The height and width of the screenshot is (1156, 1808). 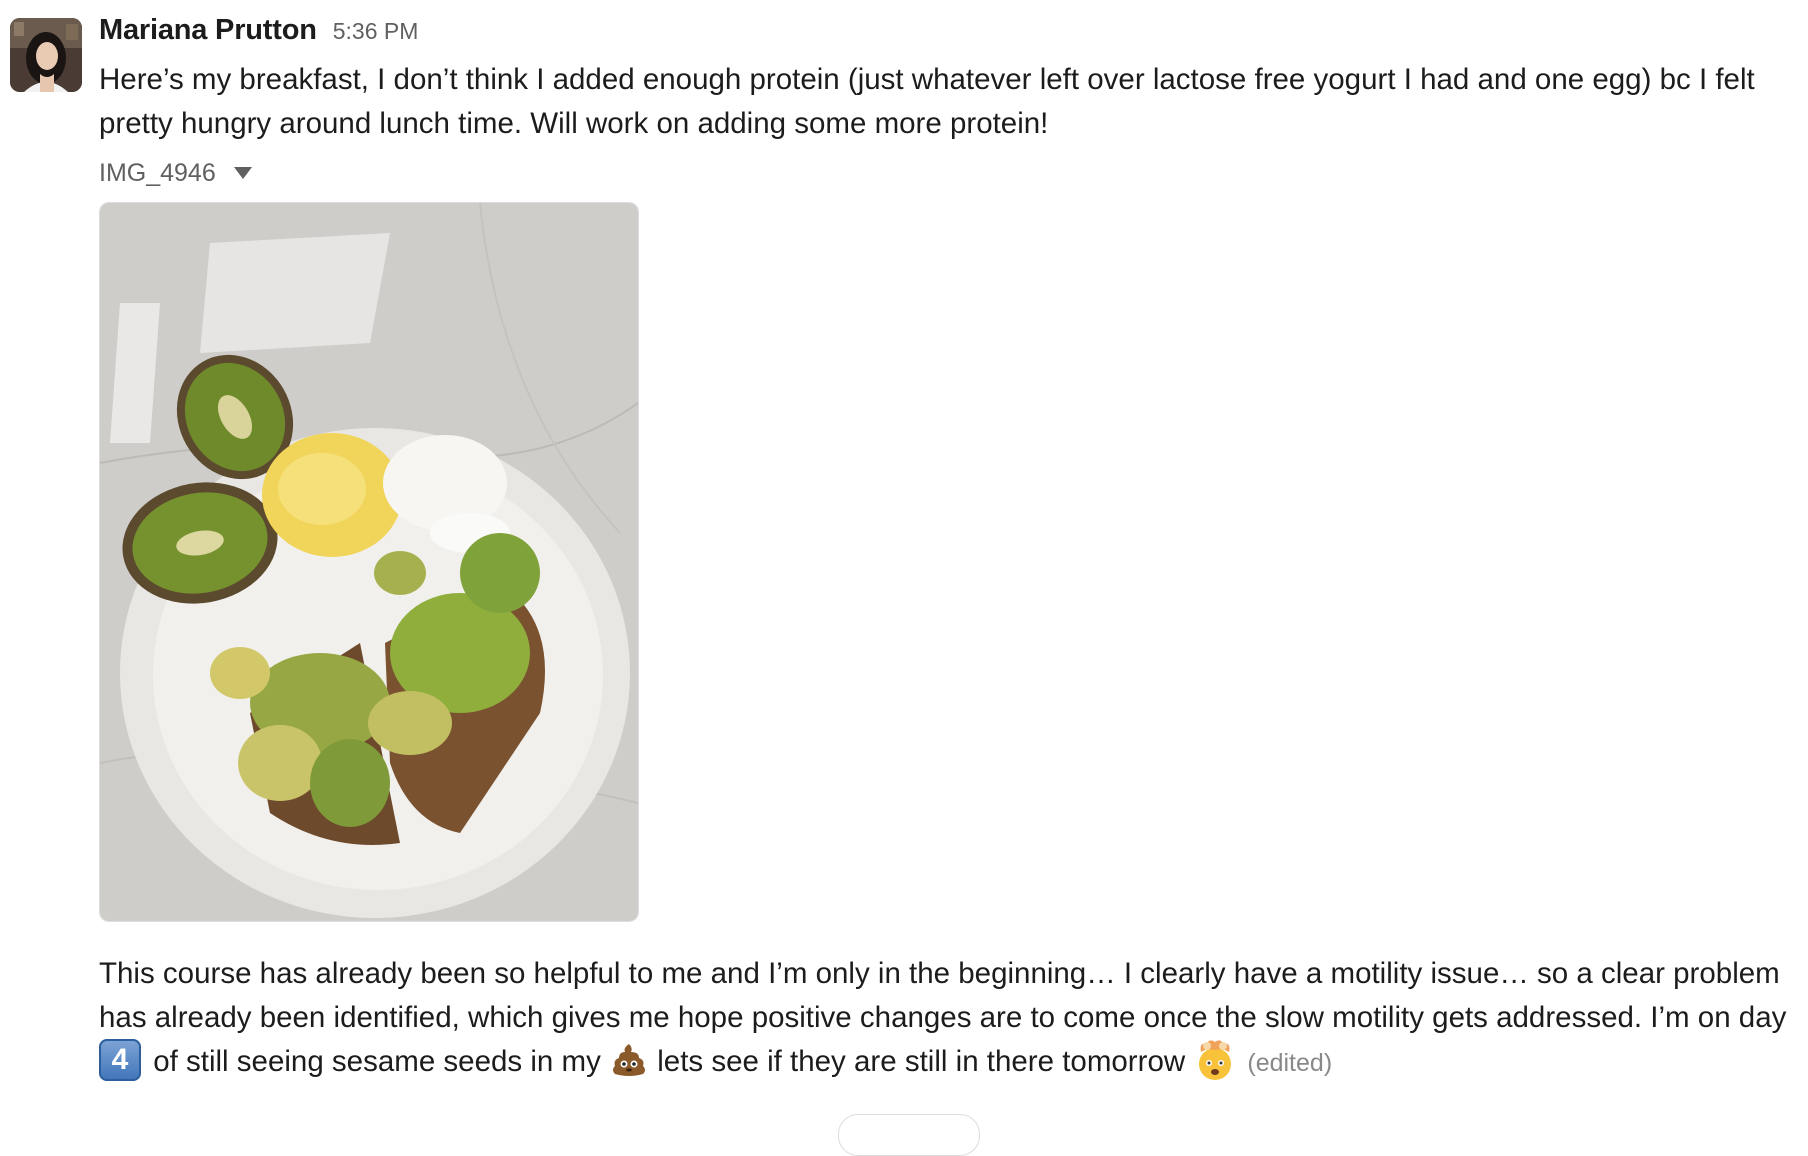 I want to click on keycap-4-emoji: 4, so click(x=120, y=1060).